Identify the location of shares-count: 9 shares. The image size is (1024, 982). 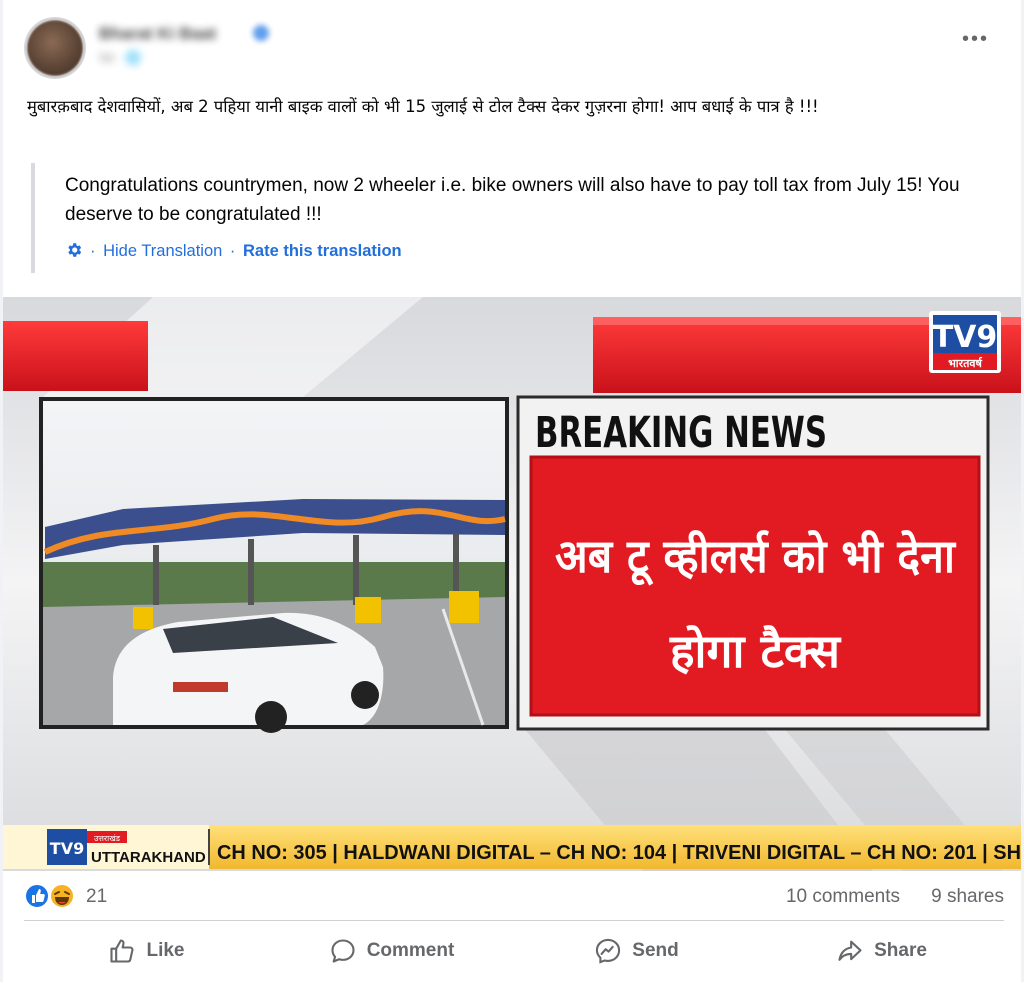
(967, 897).